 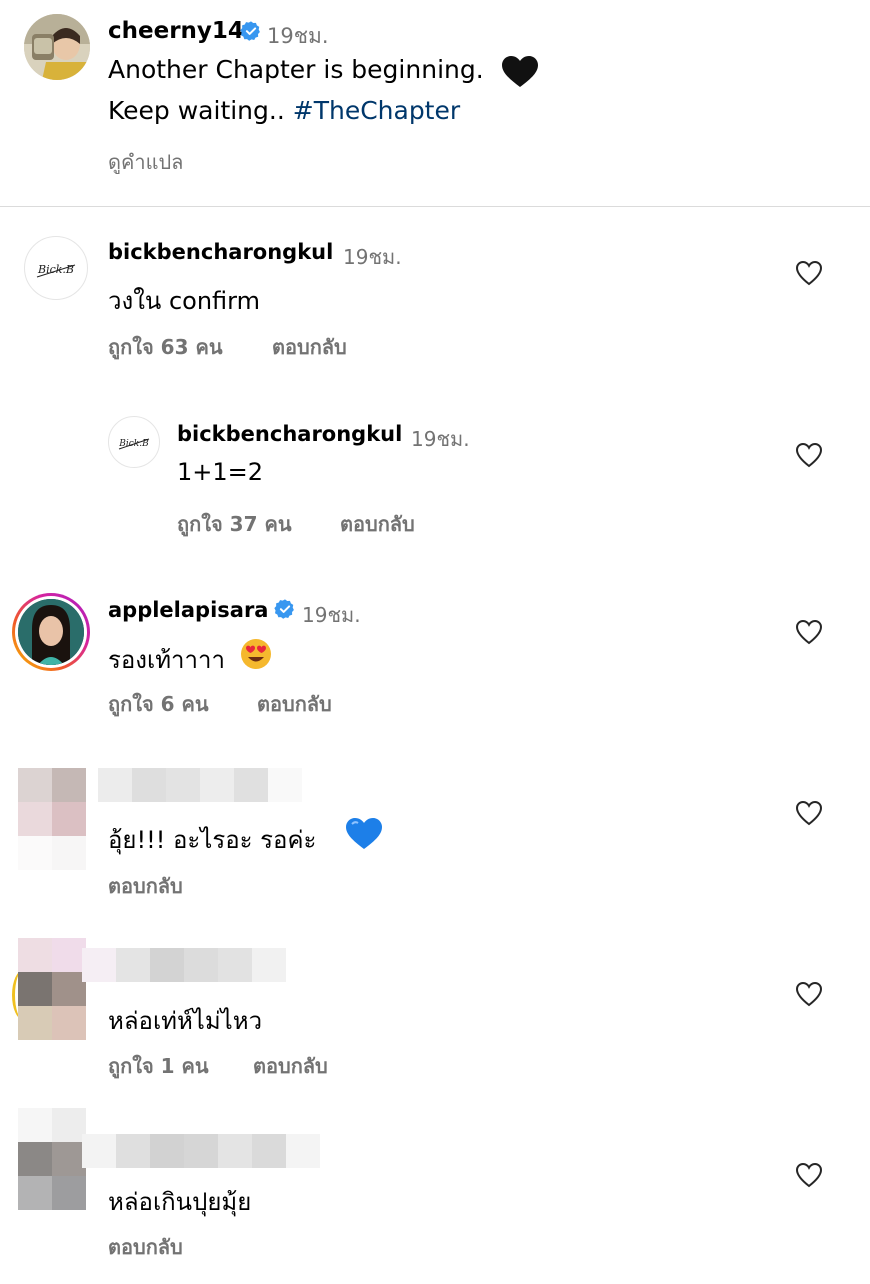 I want to click on black-heart-emoji, so click(x=520, y=71).